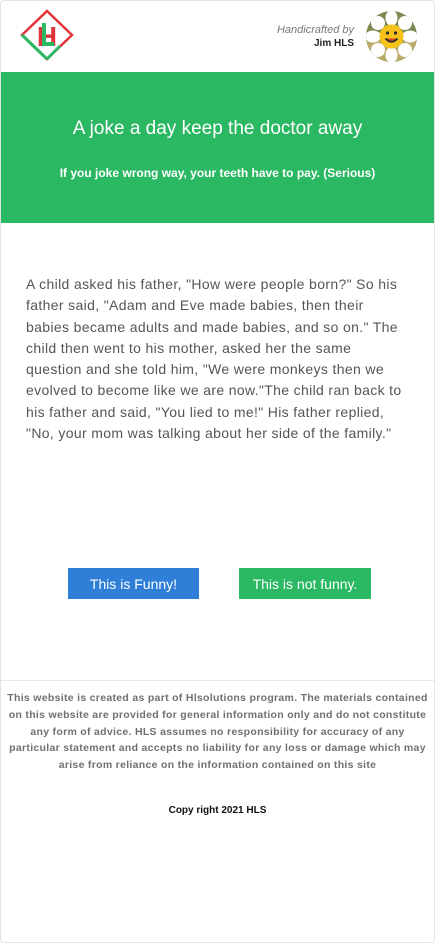  Describe the element at coordinates (133, 583) in the screenshot. I see `funny-button: This is Funny!` at that location.